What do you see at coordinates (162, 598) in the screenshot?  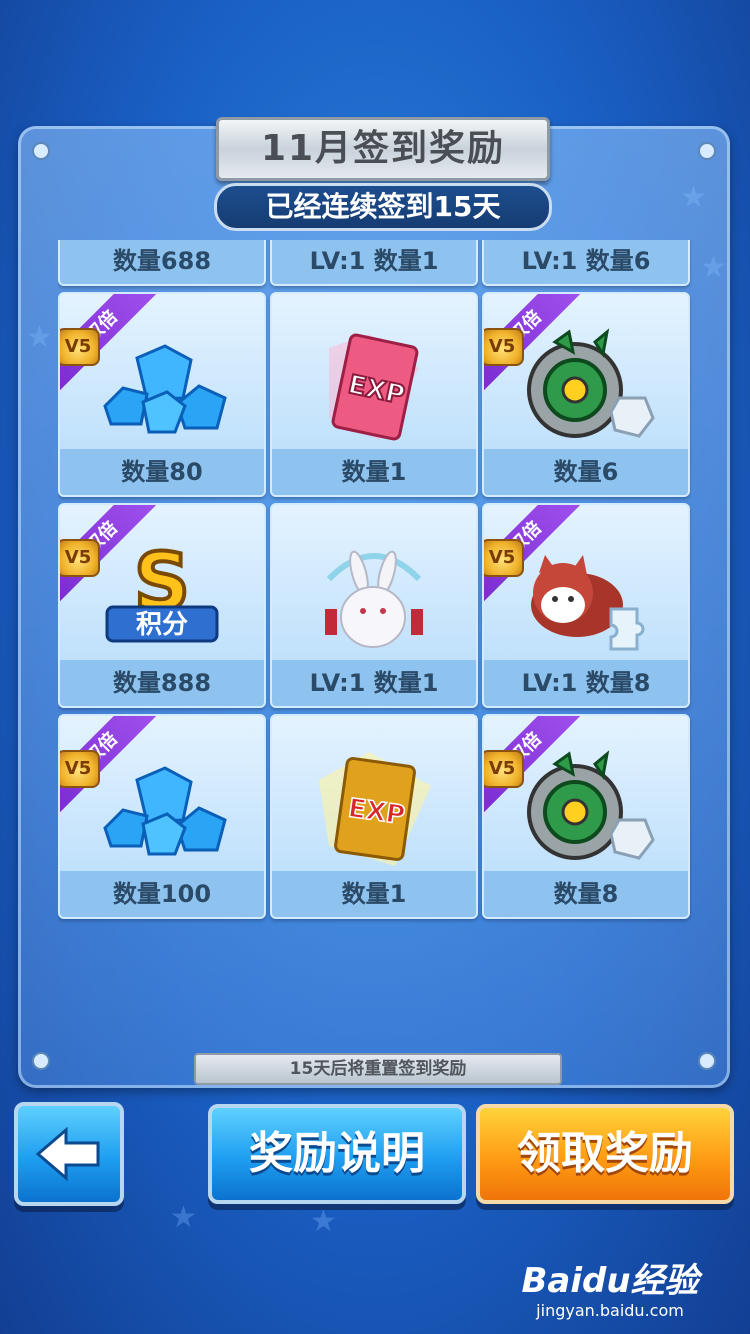 I see `points-s-icon: S 积分` at bounding box center [162, 598].